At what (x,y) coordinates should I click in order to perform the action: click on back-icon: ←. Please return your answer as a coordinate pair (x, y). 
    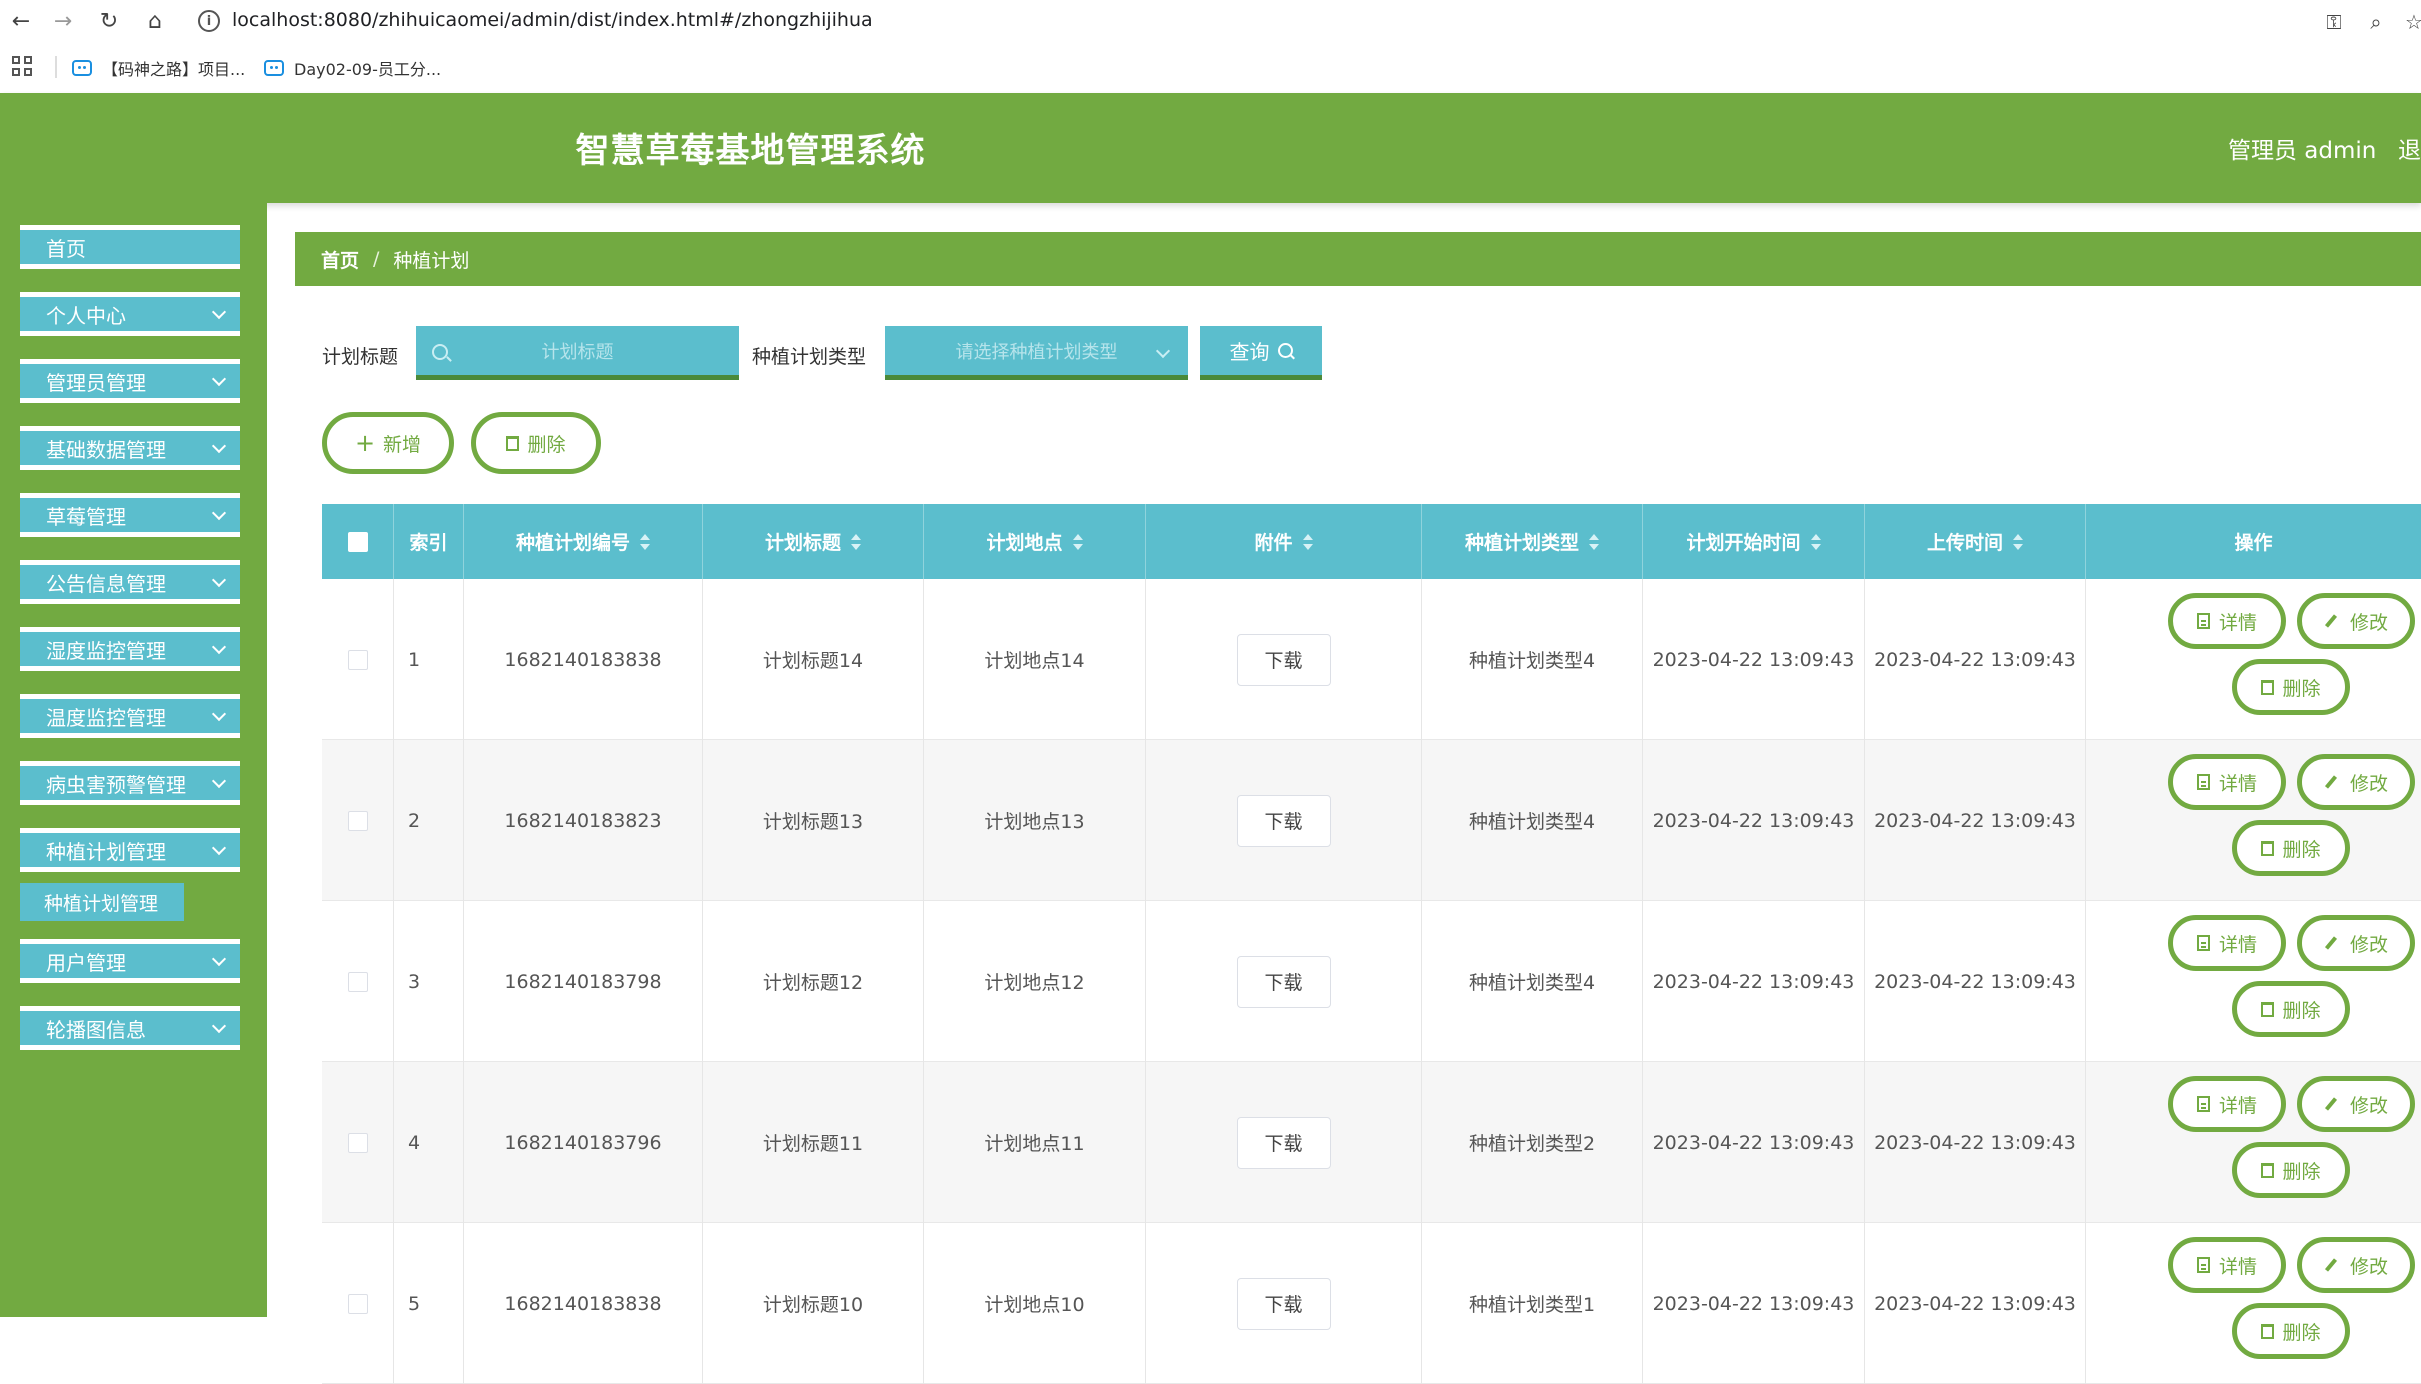
    Looking at the image, I should click on (21, 21).